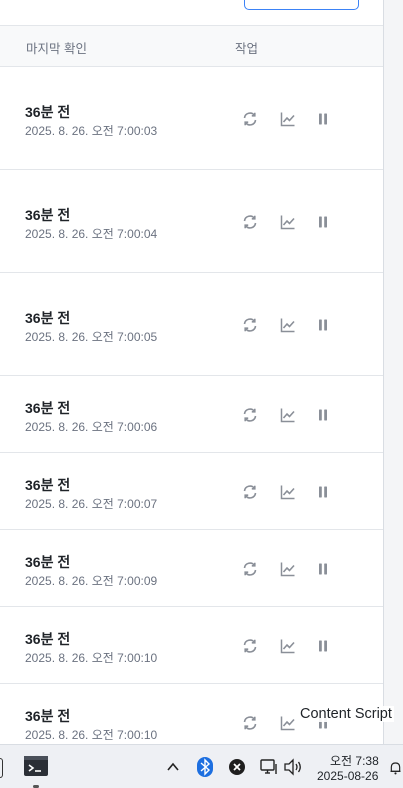  What do you see at coordinates (205, 767) in the screenshot?
I see `bluetooth-icon` at bounding box center [205, 767].